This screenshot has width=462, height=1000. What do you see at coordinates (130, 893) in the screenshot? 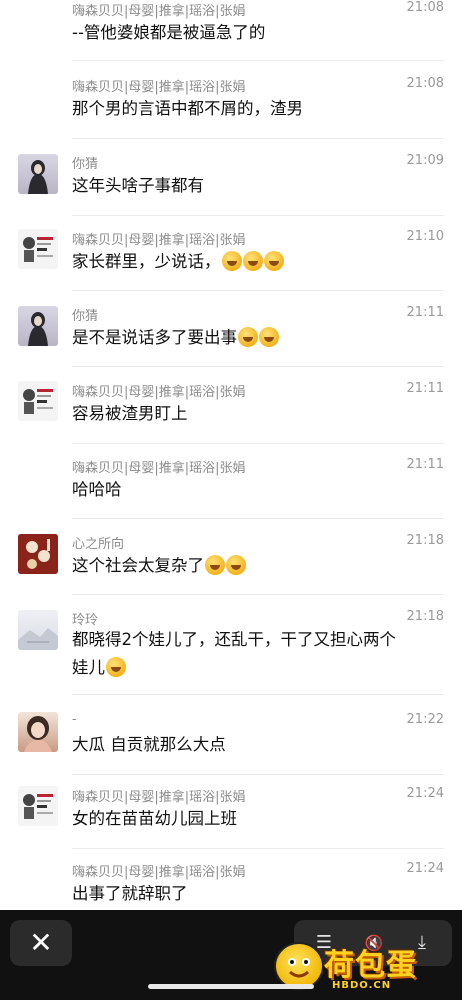
I see `message-text: 出事了就辞职了` at bounding box center [130, 893].